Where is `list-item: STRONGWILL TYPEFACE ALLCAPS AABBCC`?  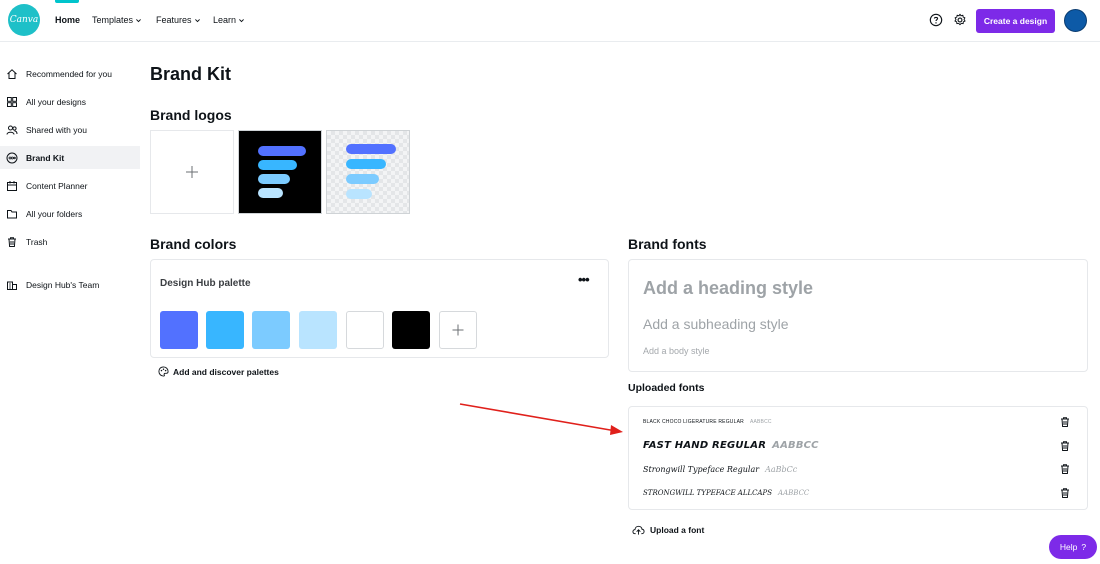 list-item: STRONGWILL TYPEFACE ALLCAPS AABBCC is located at coordinates (726, 493).